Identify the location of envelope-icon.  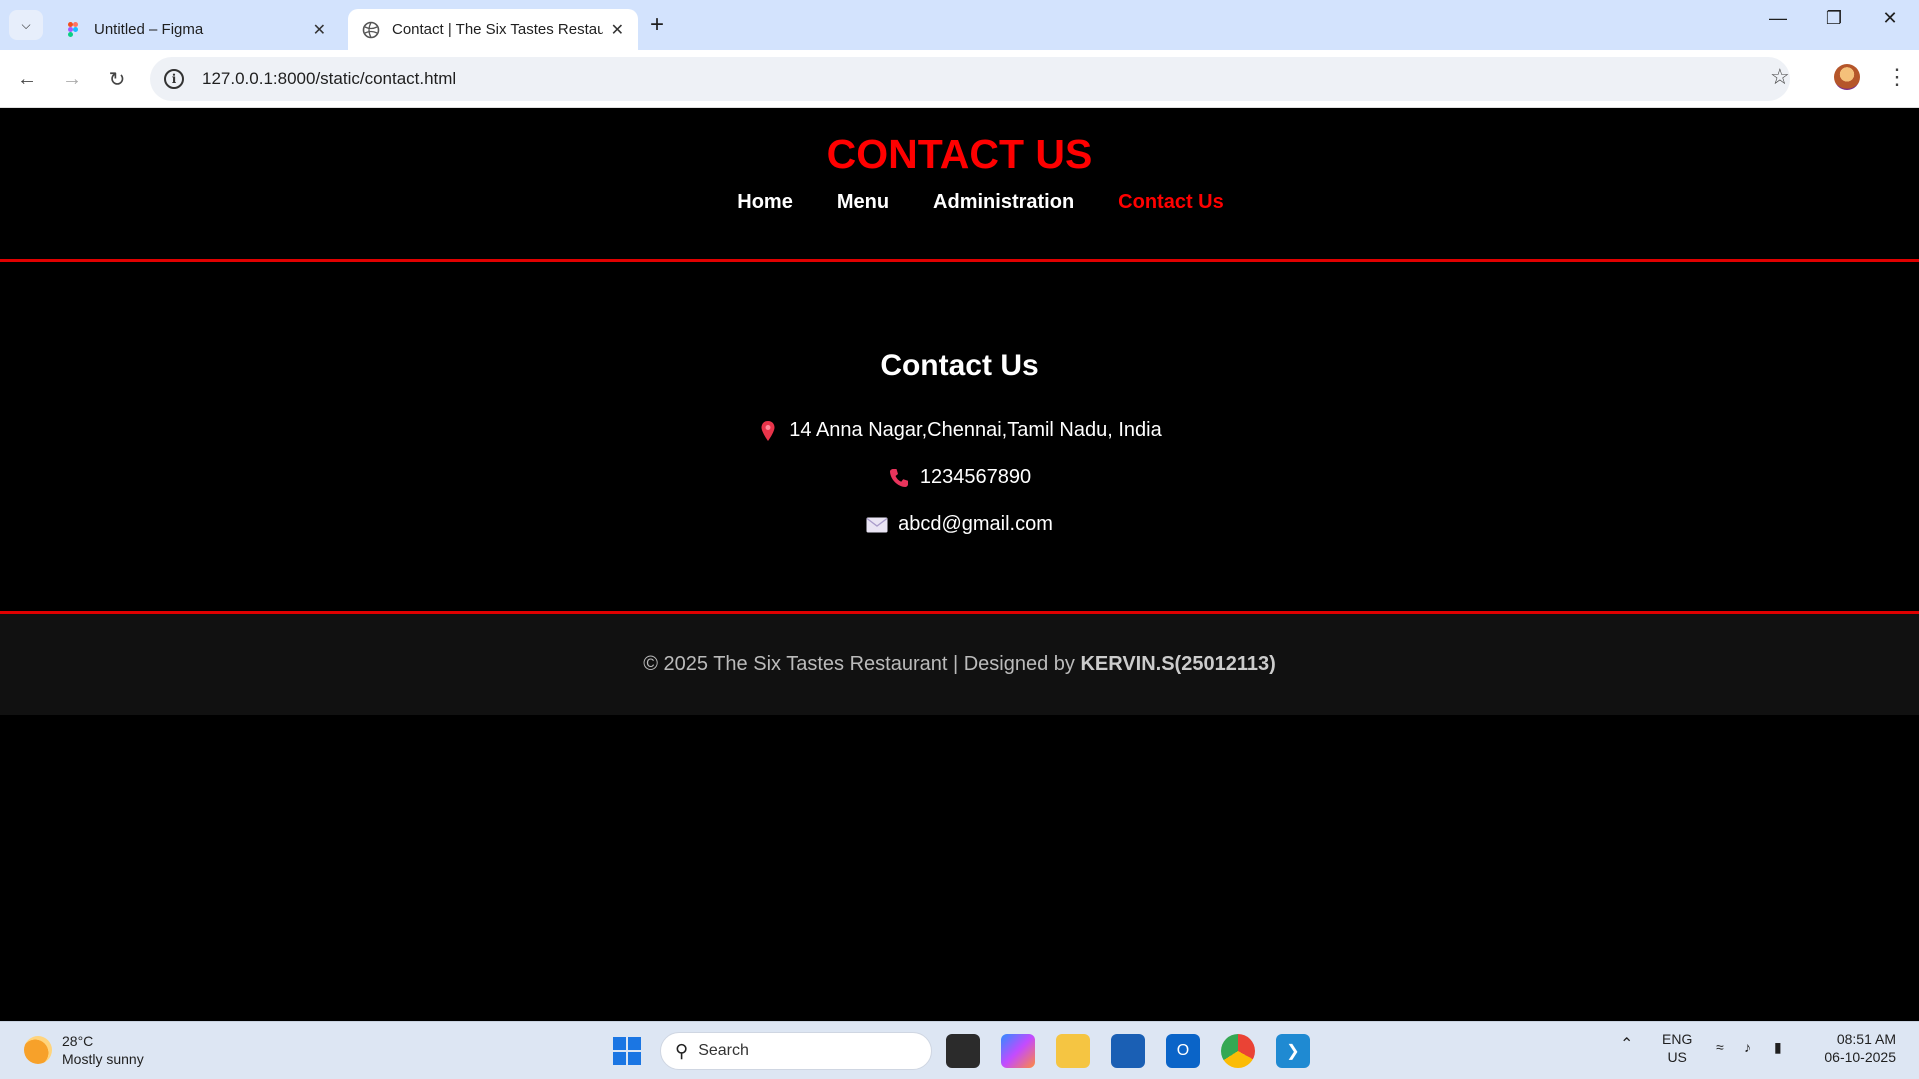
(877, 525).